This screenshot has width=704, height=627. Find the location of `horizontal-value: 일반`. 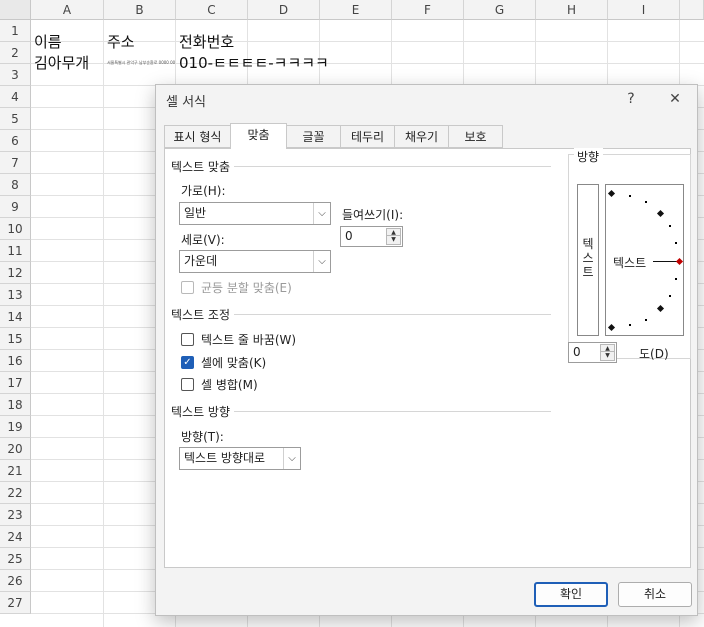

horizontal-value: 일반 is located at coordinates (195, 213).